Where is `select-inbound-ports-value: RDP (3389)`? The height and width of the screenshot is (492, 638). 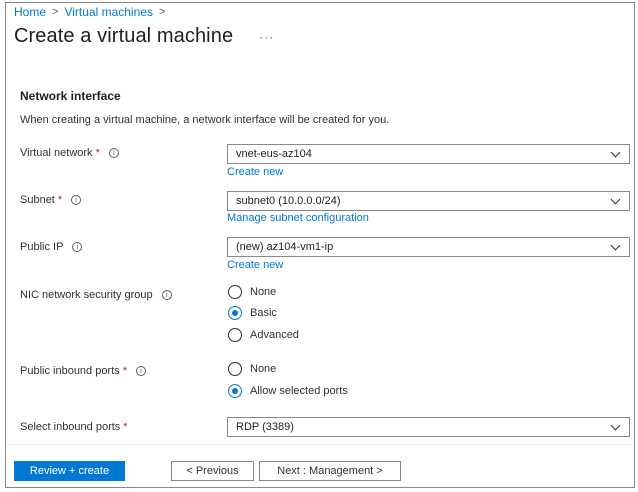
select-inbound-ports-value: RDP (3389) is located at coordinates (265, 427).